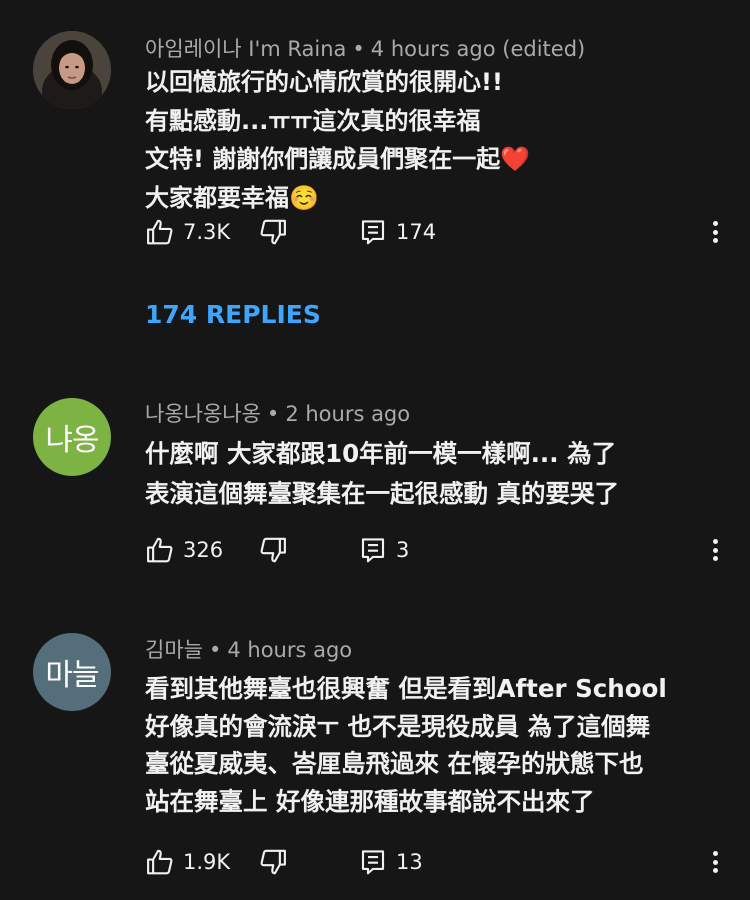 This screenshot has height=900, width=750. What do you see at coordinates (232, 197) in the screenshot?
I see `comment-line: 大家都要幸福☺️` at bounding box center [232, 197].